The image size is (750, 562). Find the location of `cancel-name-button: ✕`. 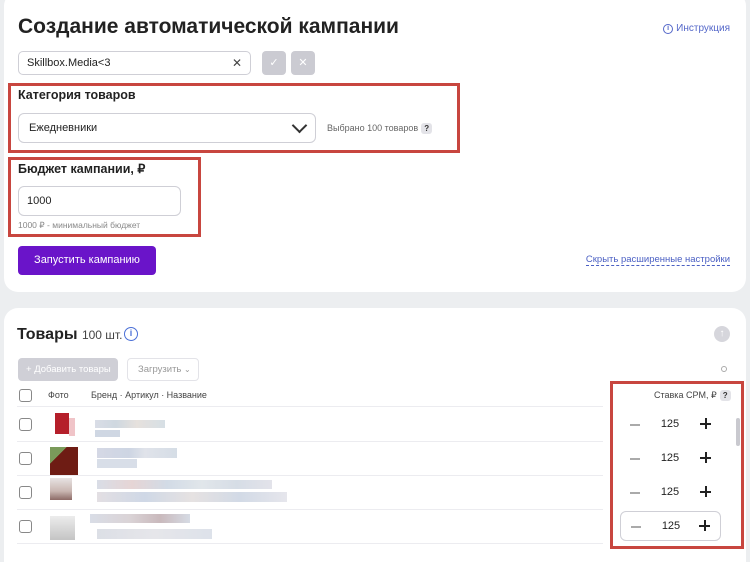

cancel-name-button: ✕ is located at coordinates (303, 63).